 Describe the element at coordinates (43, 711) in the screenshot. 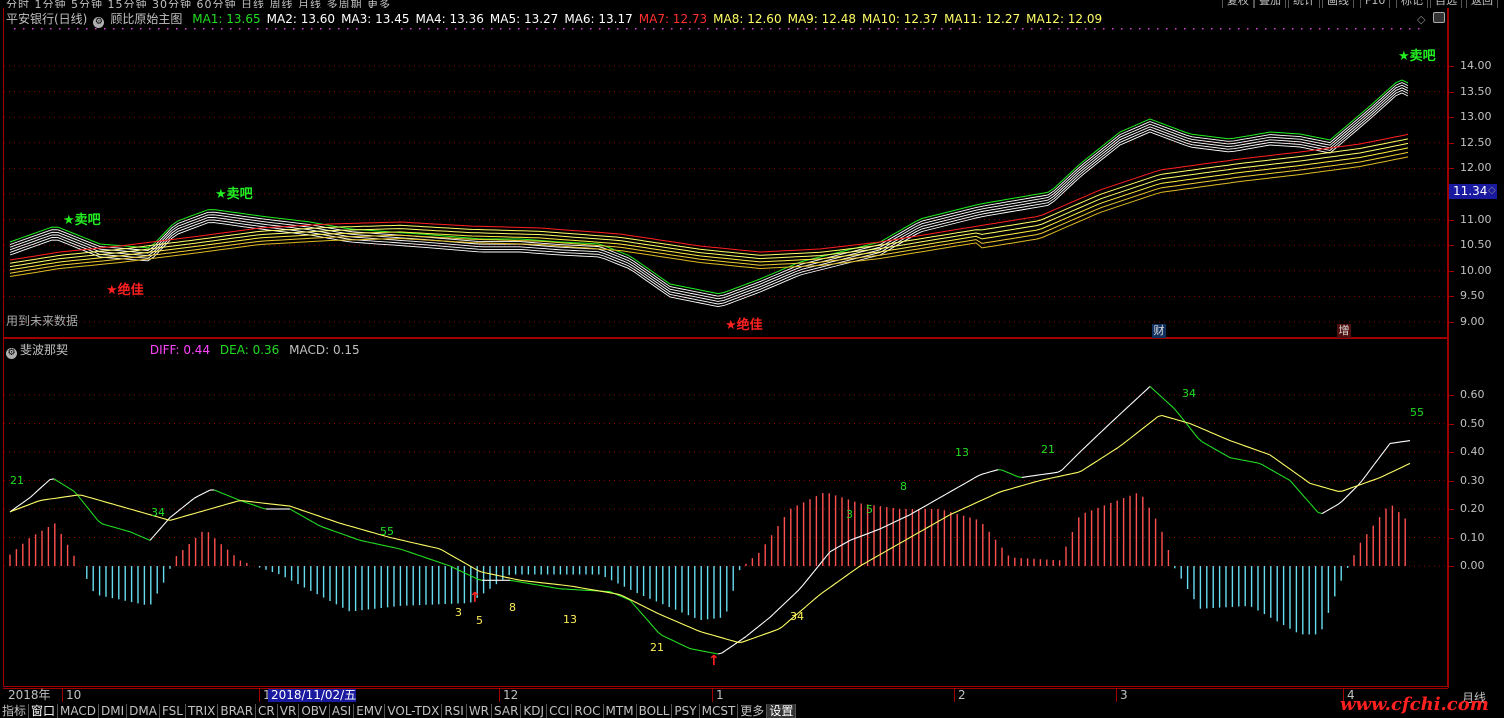

I see `tab-窗口: 窗口` at that location.